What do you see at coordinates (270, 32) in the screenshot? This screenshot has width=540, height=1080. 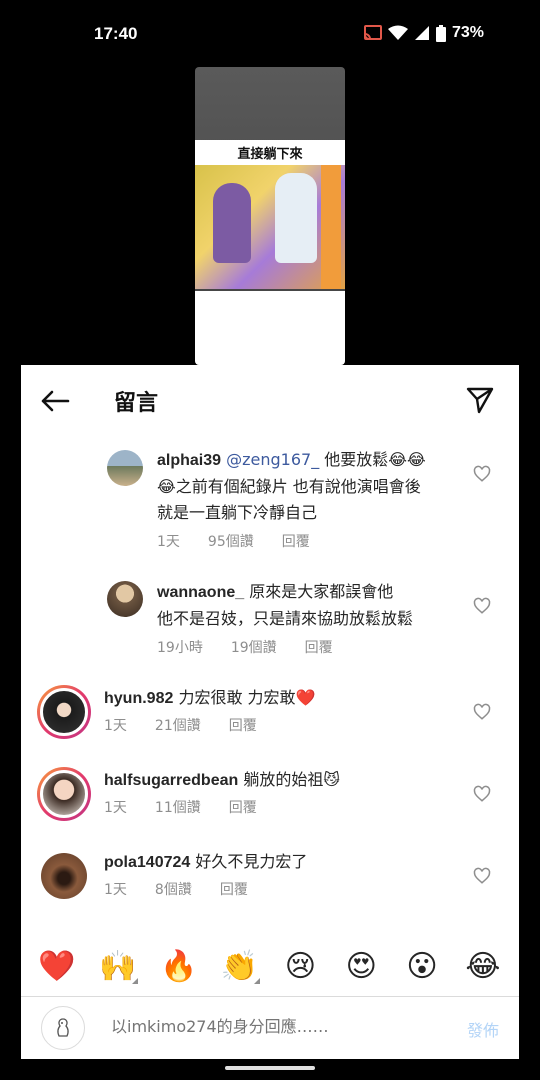 I see `status-bar: 17:40 73%` at bounding box center [270, 32].